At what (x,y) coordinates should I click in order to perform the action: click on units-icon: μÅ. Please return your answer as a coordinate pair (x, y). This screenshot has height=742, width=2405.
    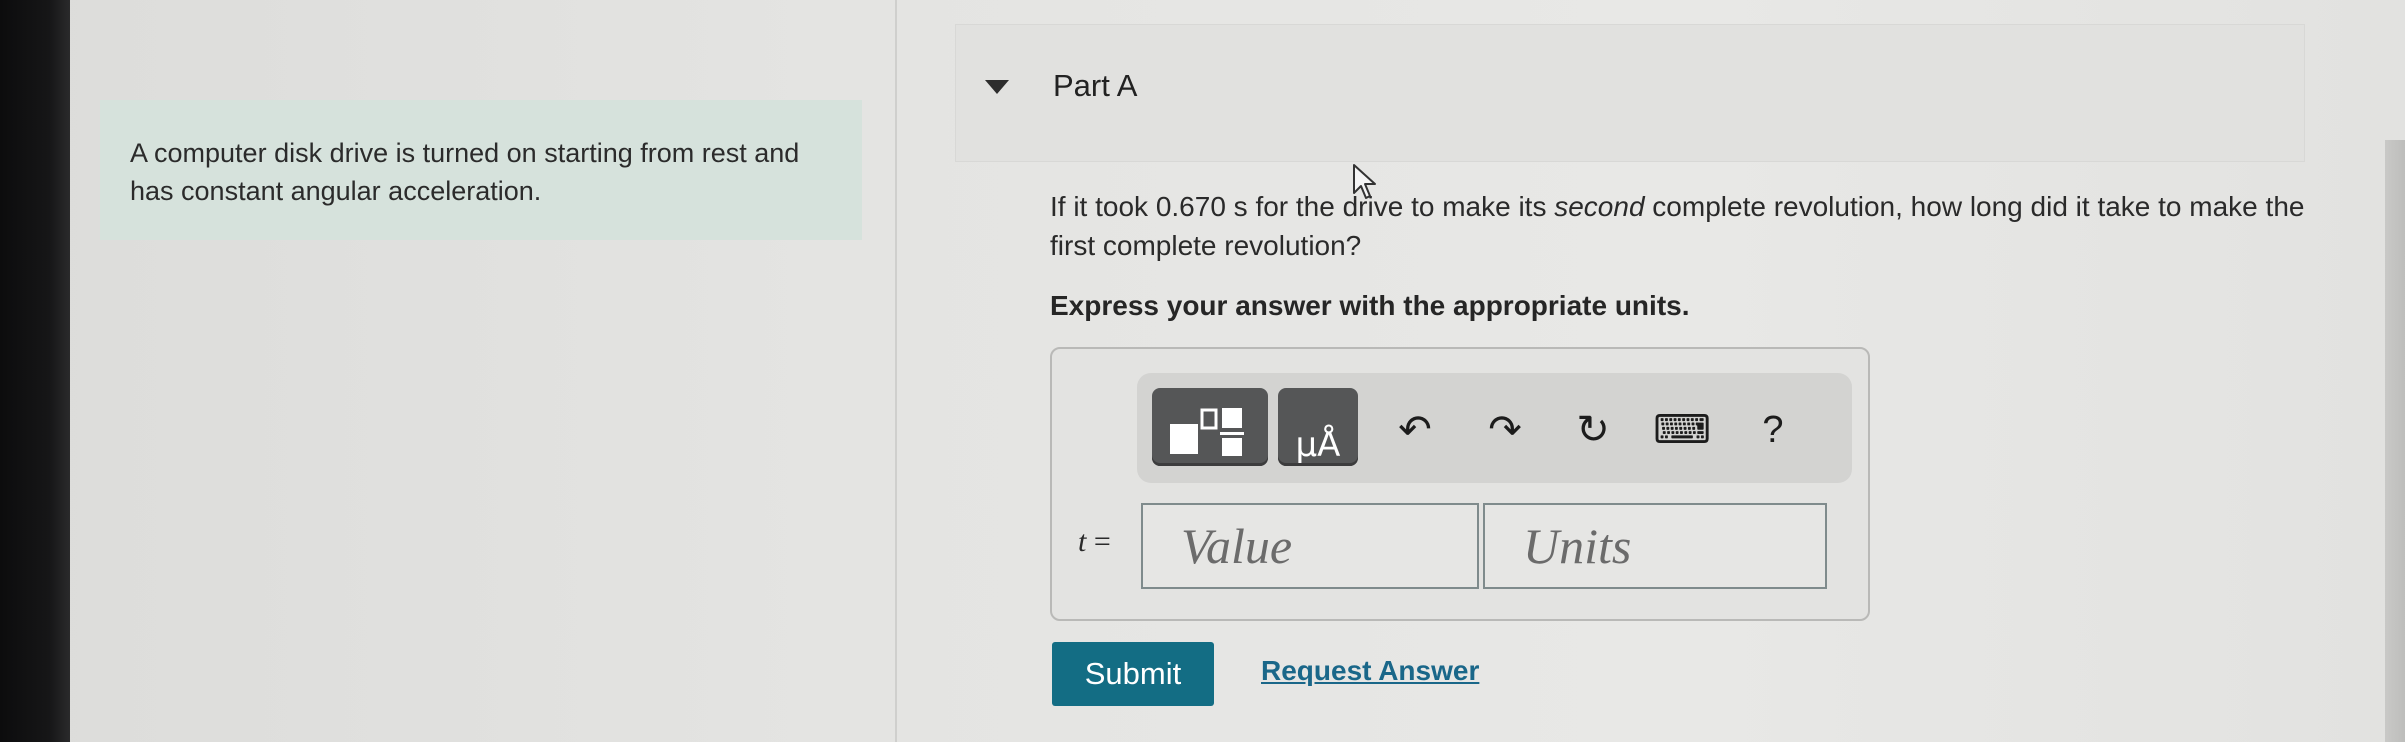
    Looking at the image, I should click on (1318, 444).